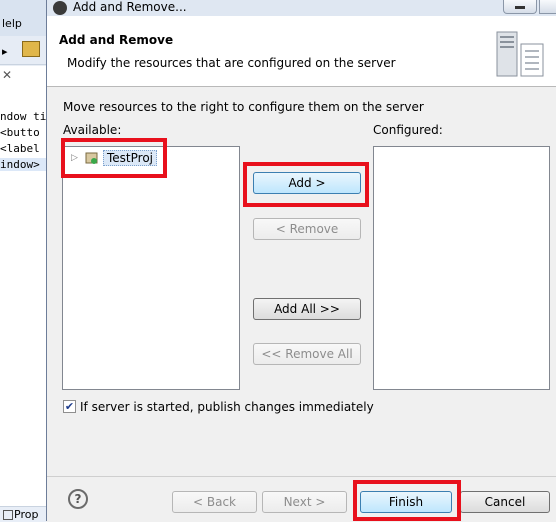 The height and width of the screenshot is (522, 556). What do you see at coordinates (8, 515) in the screenshot?
I see `properties-icon` at bounding box center [8, 515].